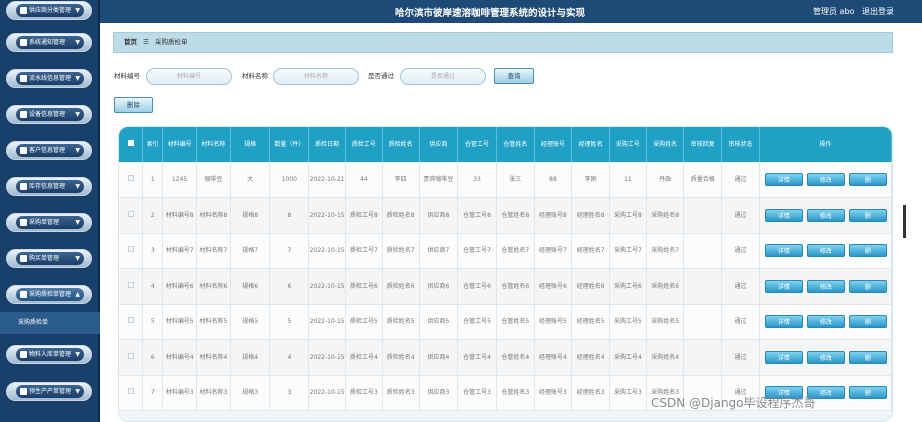  What do you see at coordinates (49, 258) in the screenshot?
I see `sidebar-item-8: 购买单管理 ▼` at bounding box center [49, 258].